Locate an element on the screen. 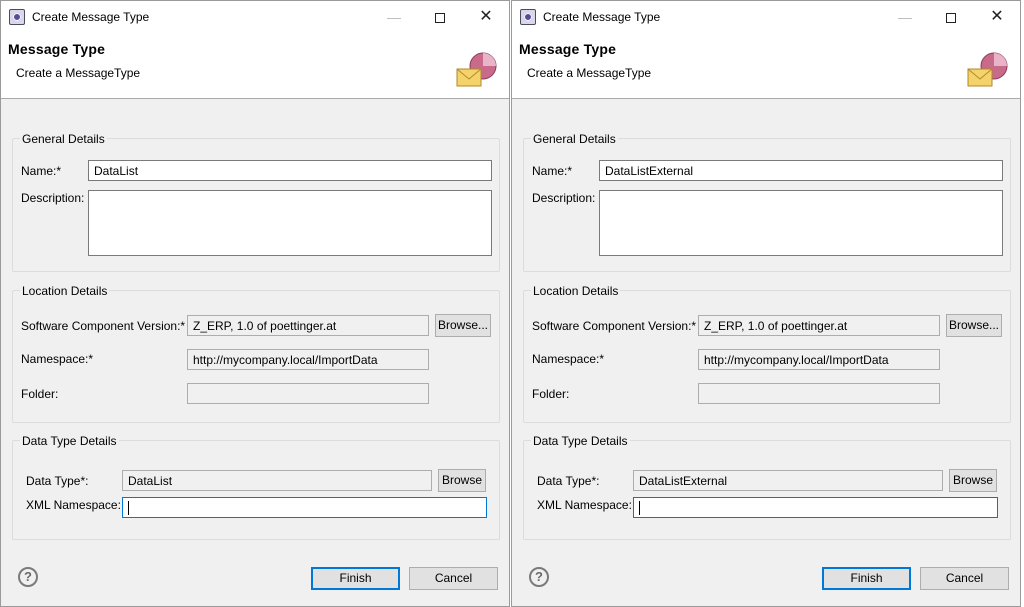 Image resolution: width=1024 pixels, height=607 pixels. data-type-field: DataListExternal is located at coordinates (788, 480).